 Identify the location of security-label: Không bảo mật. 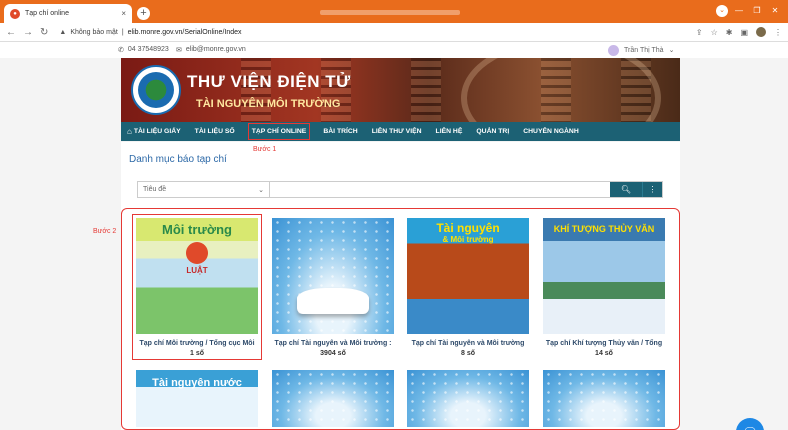
(94, 32).